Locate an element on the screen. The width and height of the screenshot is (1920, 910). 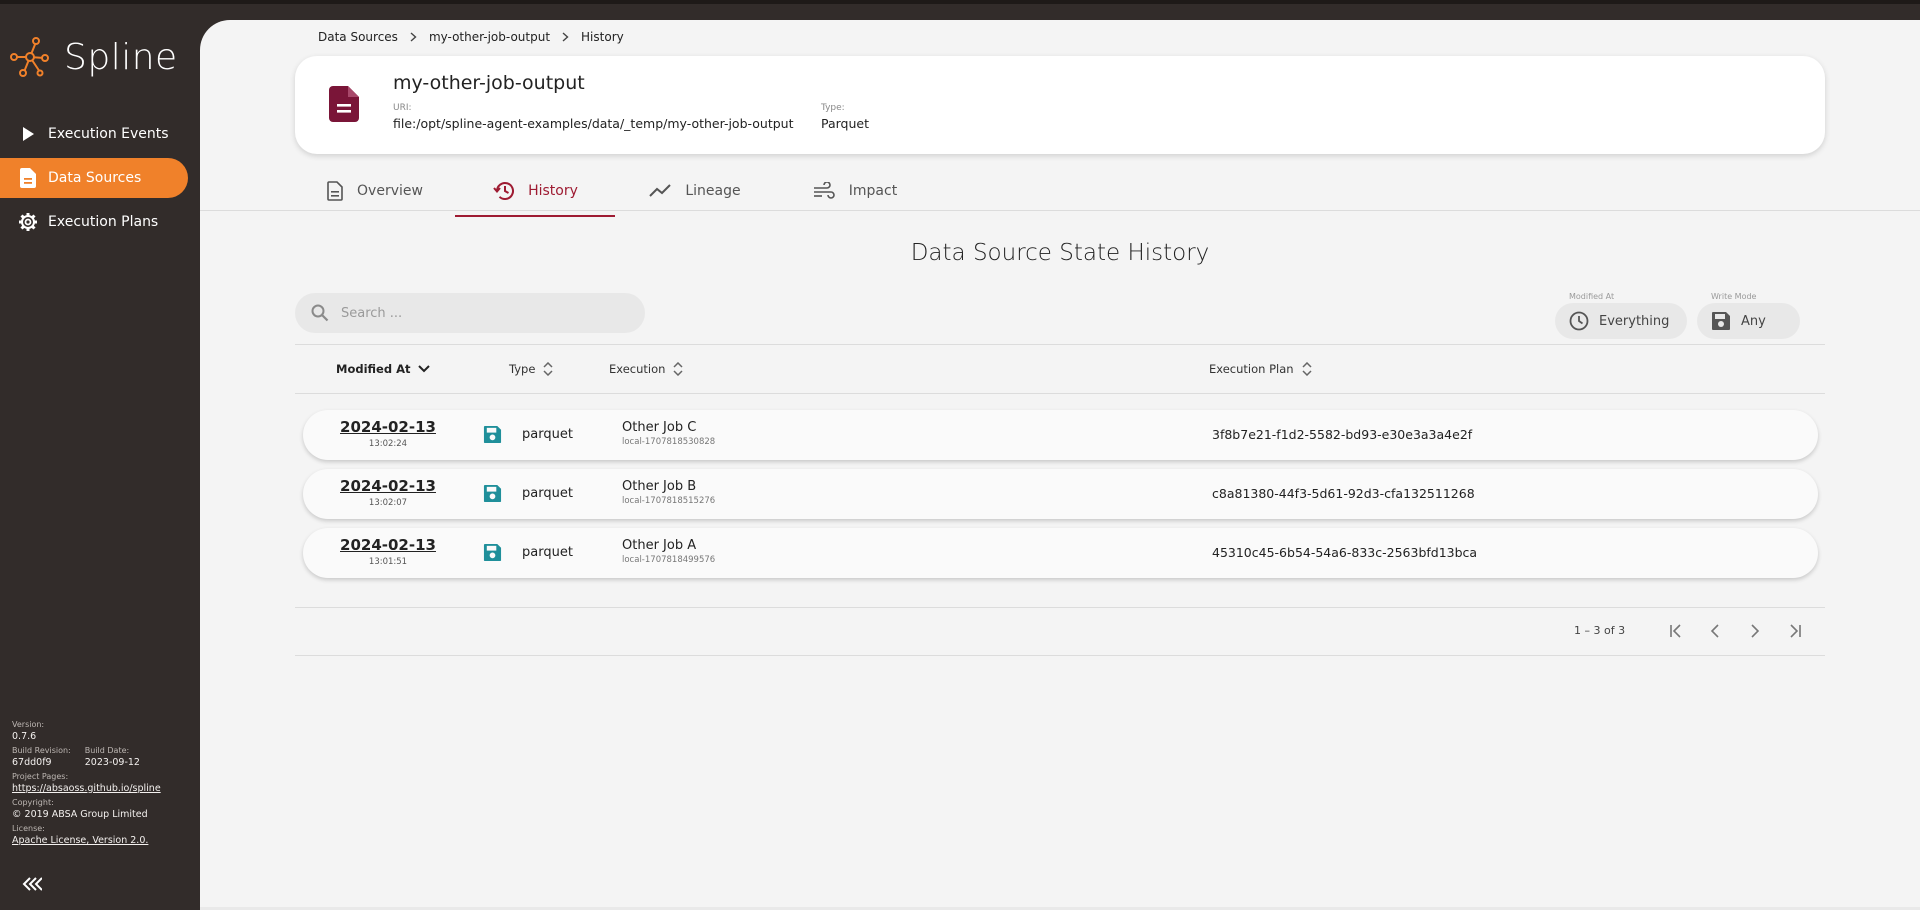
modified-at-cell: 2024-02-13 13:02:24 is located at coordinates (388, 433).